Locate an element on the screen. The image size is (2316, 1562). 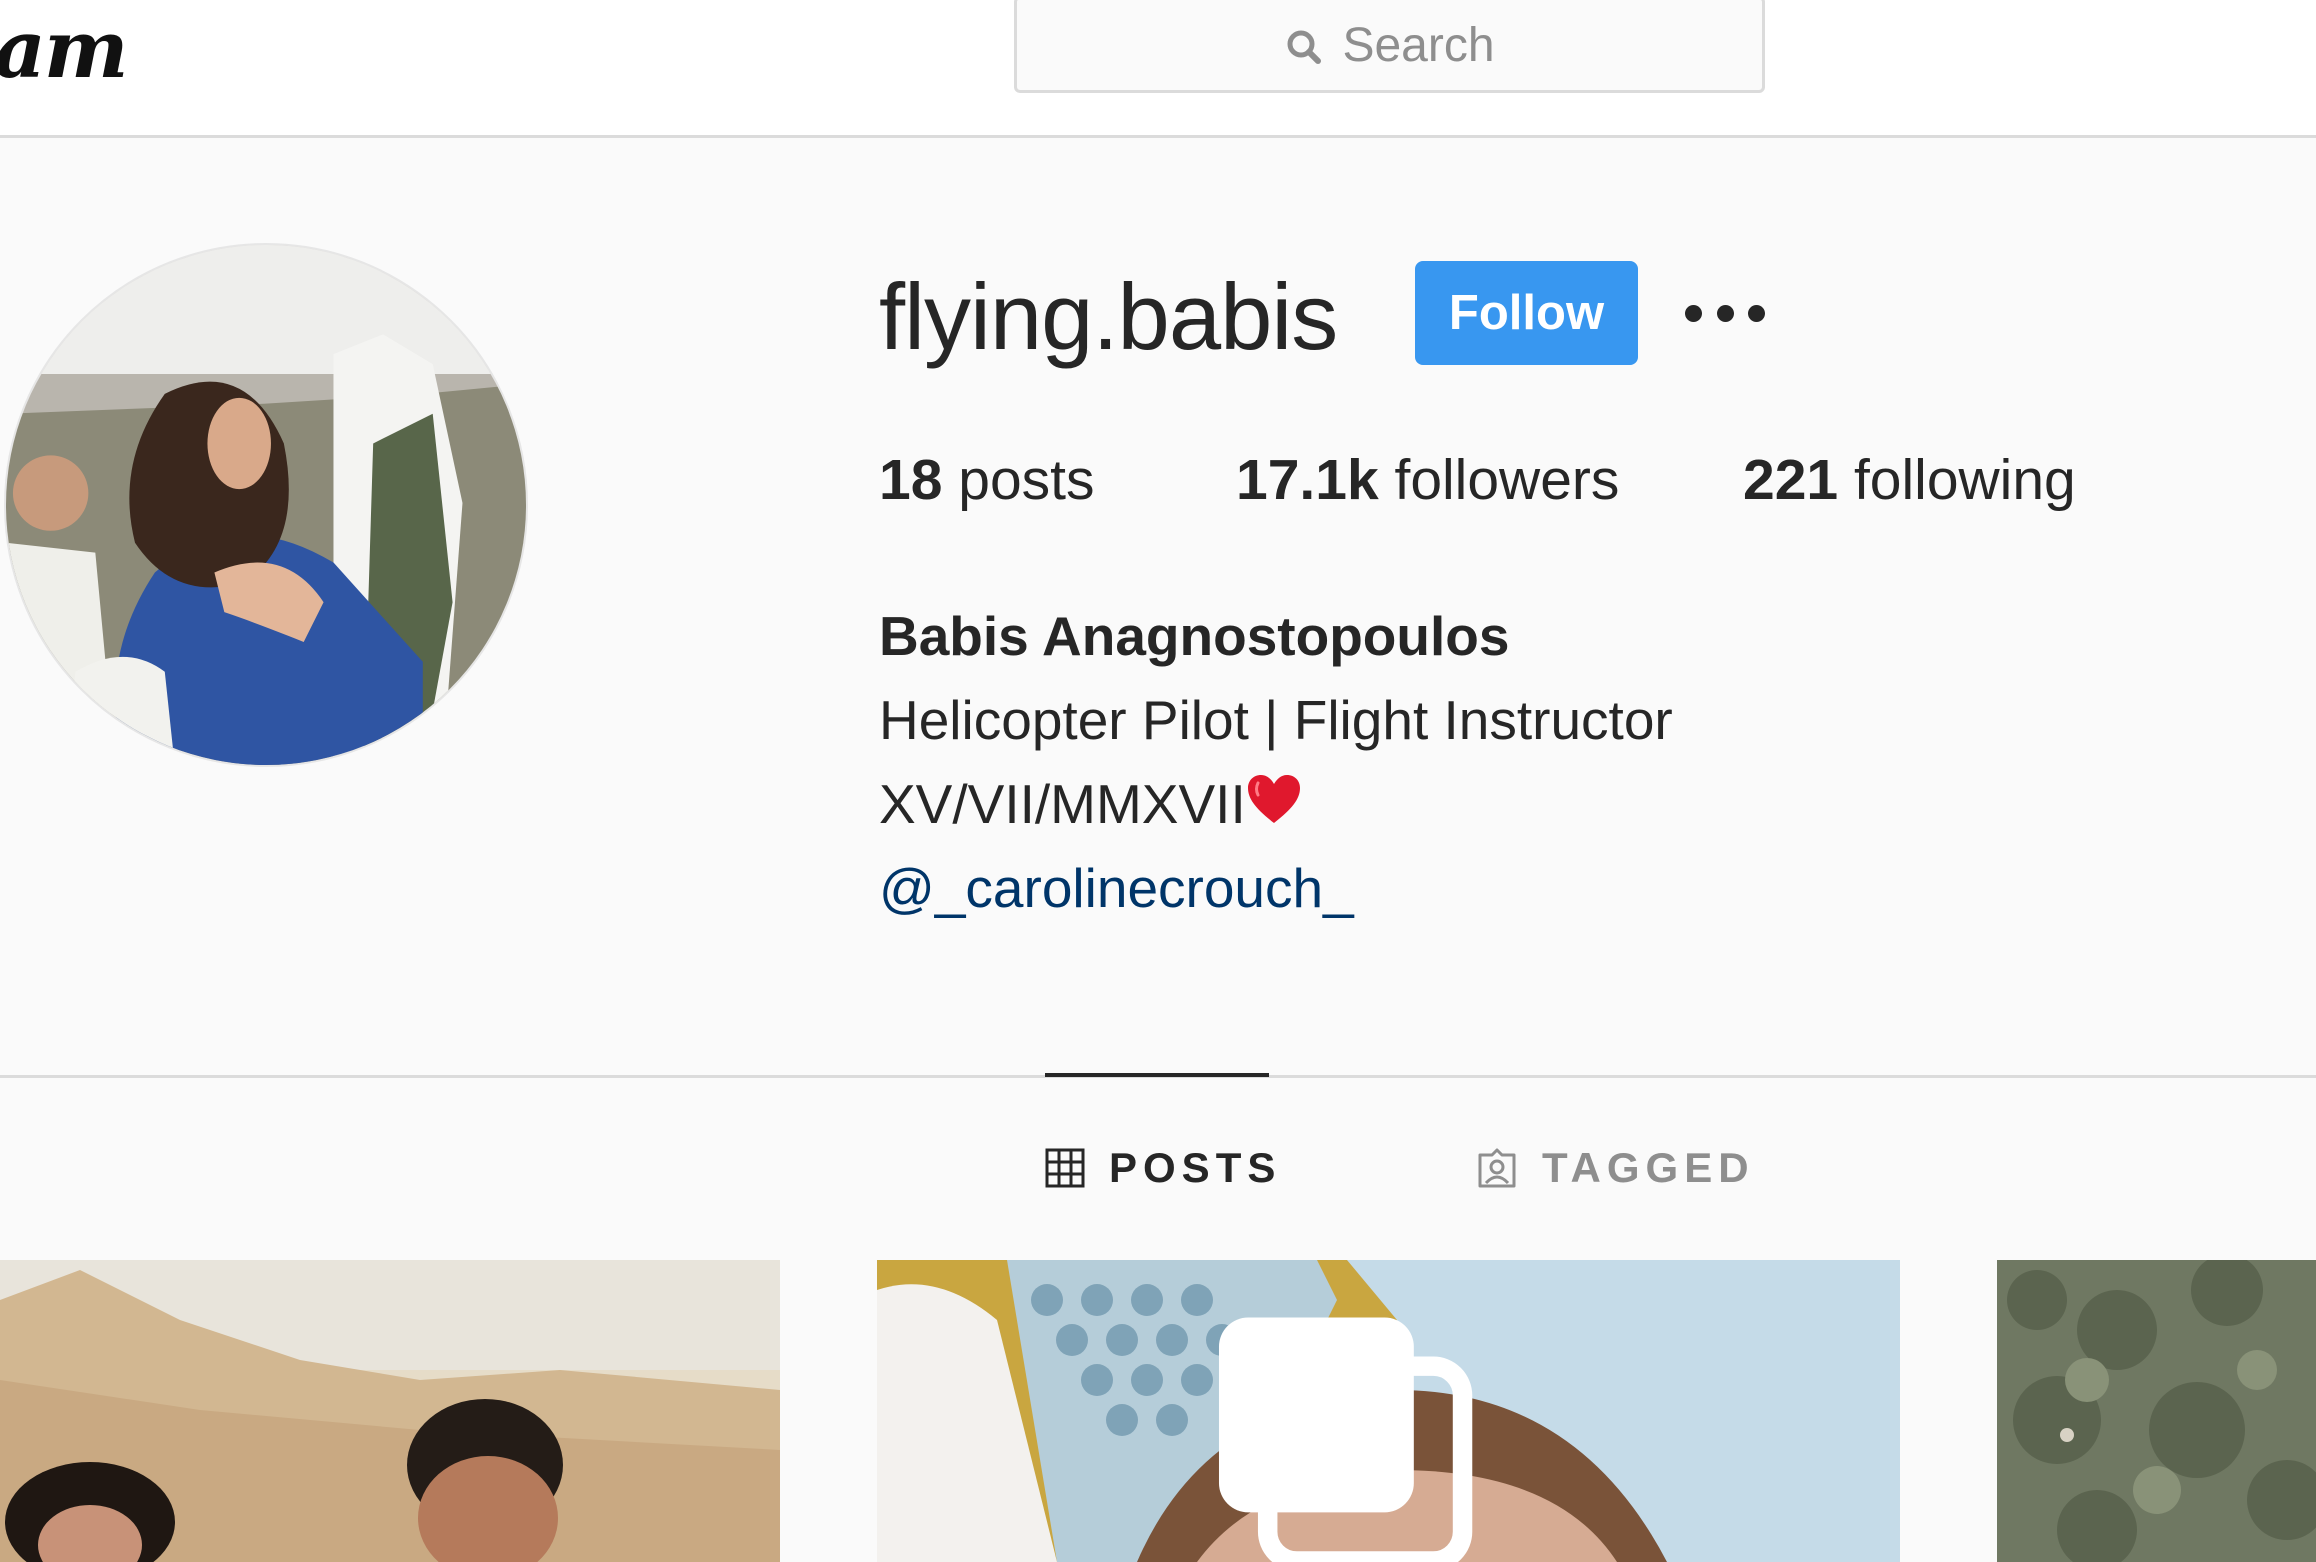
tab-posts: POSTS is located at coordinates (1163, 1168).